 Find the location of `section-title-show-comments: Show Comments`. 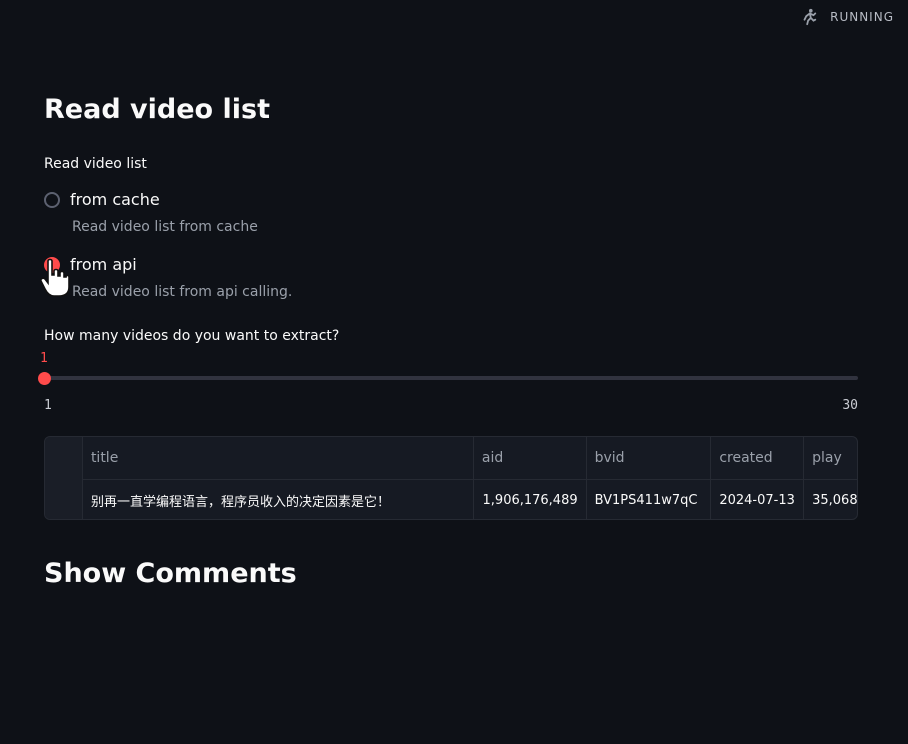

section-title-show-comments: Show Comments is located at coordinates (170, 573).